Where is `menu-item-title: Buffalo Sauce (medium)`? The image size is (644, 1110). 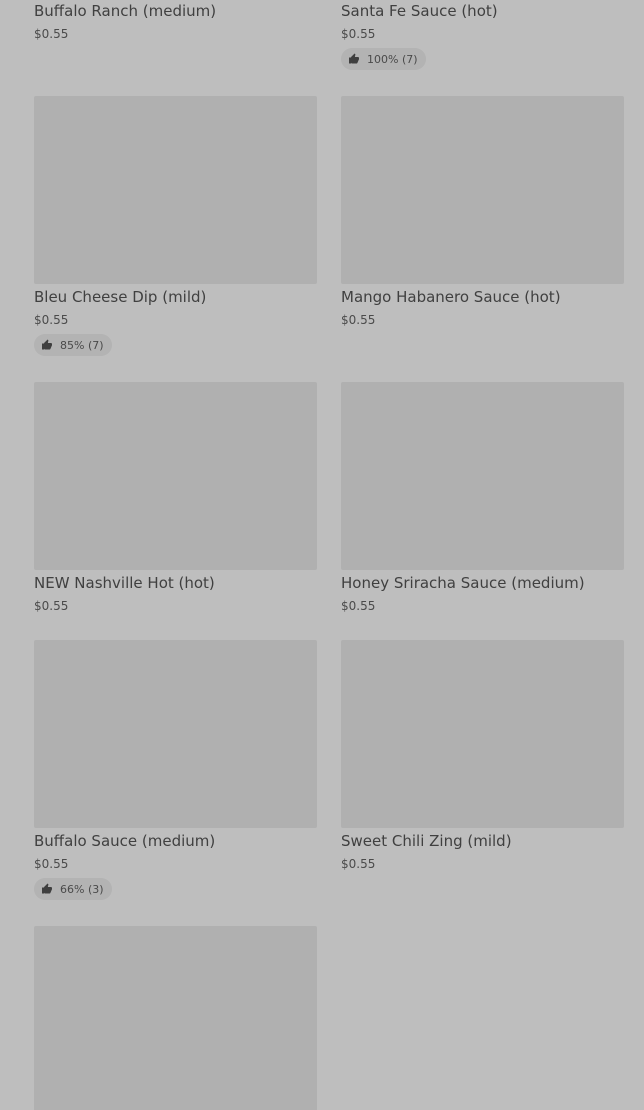
menu-item-title: Buffalo Sauce (medium) is located at coordinates (125, 841).